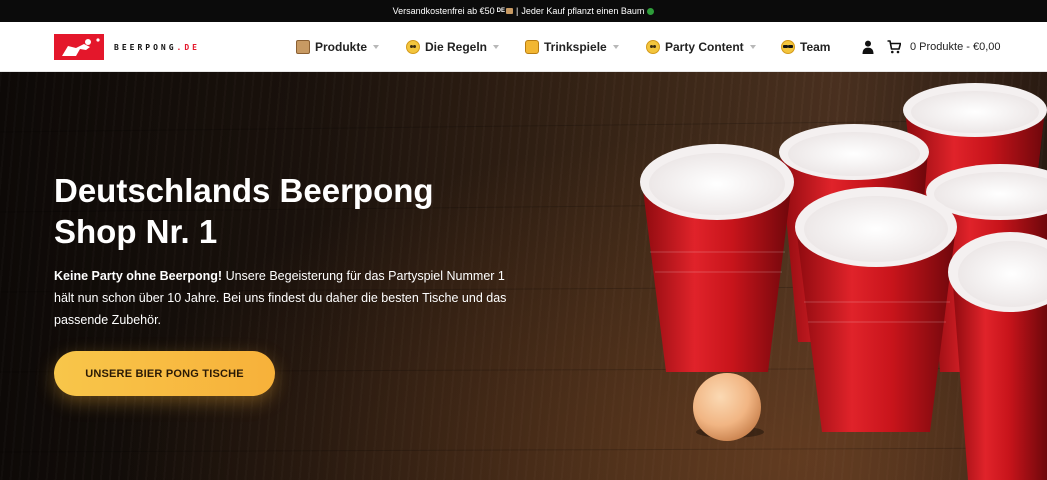 The height and width of the screenshot is (480, 1047). What do you see at coordinates (575, 47) in the screenshot?
I see `nav-label: Trinkspiele` at bounding box center [575, 47].